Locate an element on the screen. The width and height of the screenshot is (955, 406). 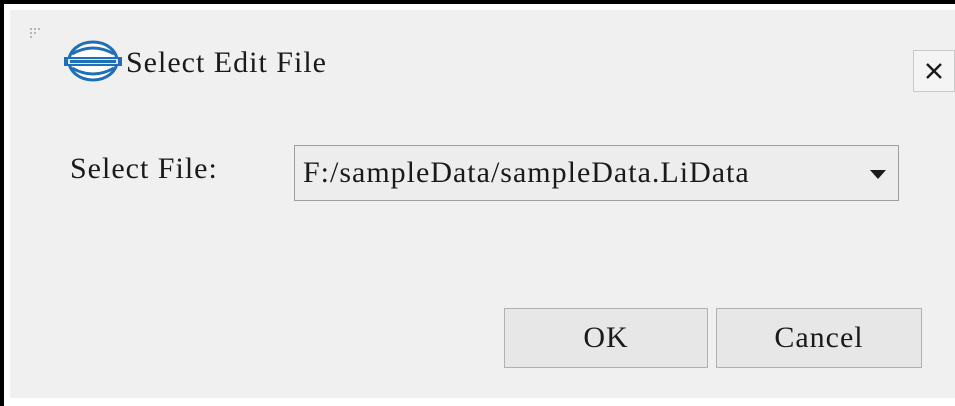
cancel-button: Cancel is located at coordinates (819, 338).